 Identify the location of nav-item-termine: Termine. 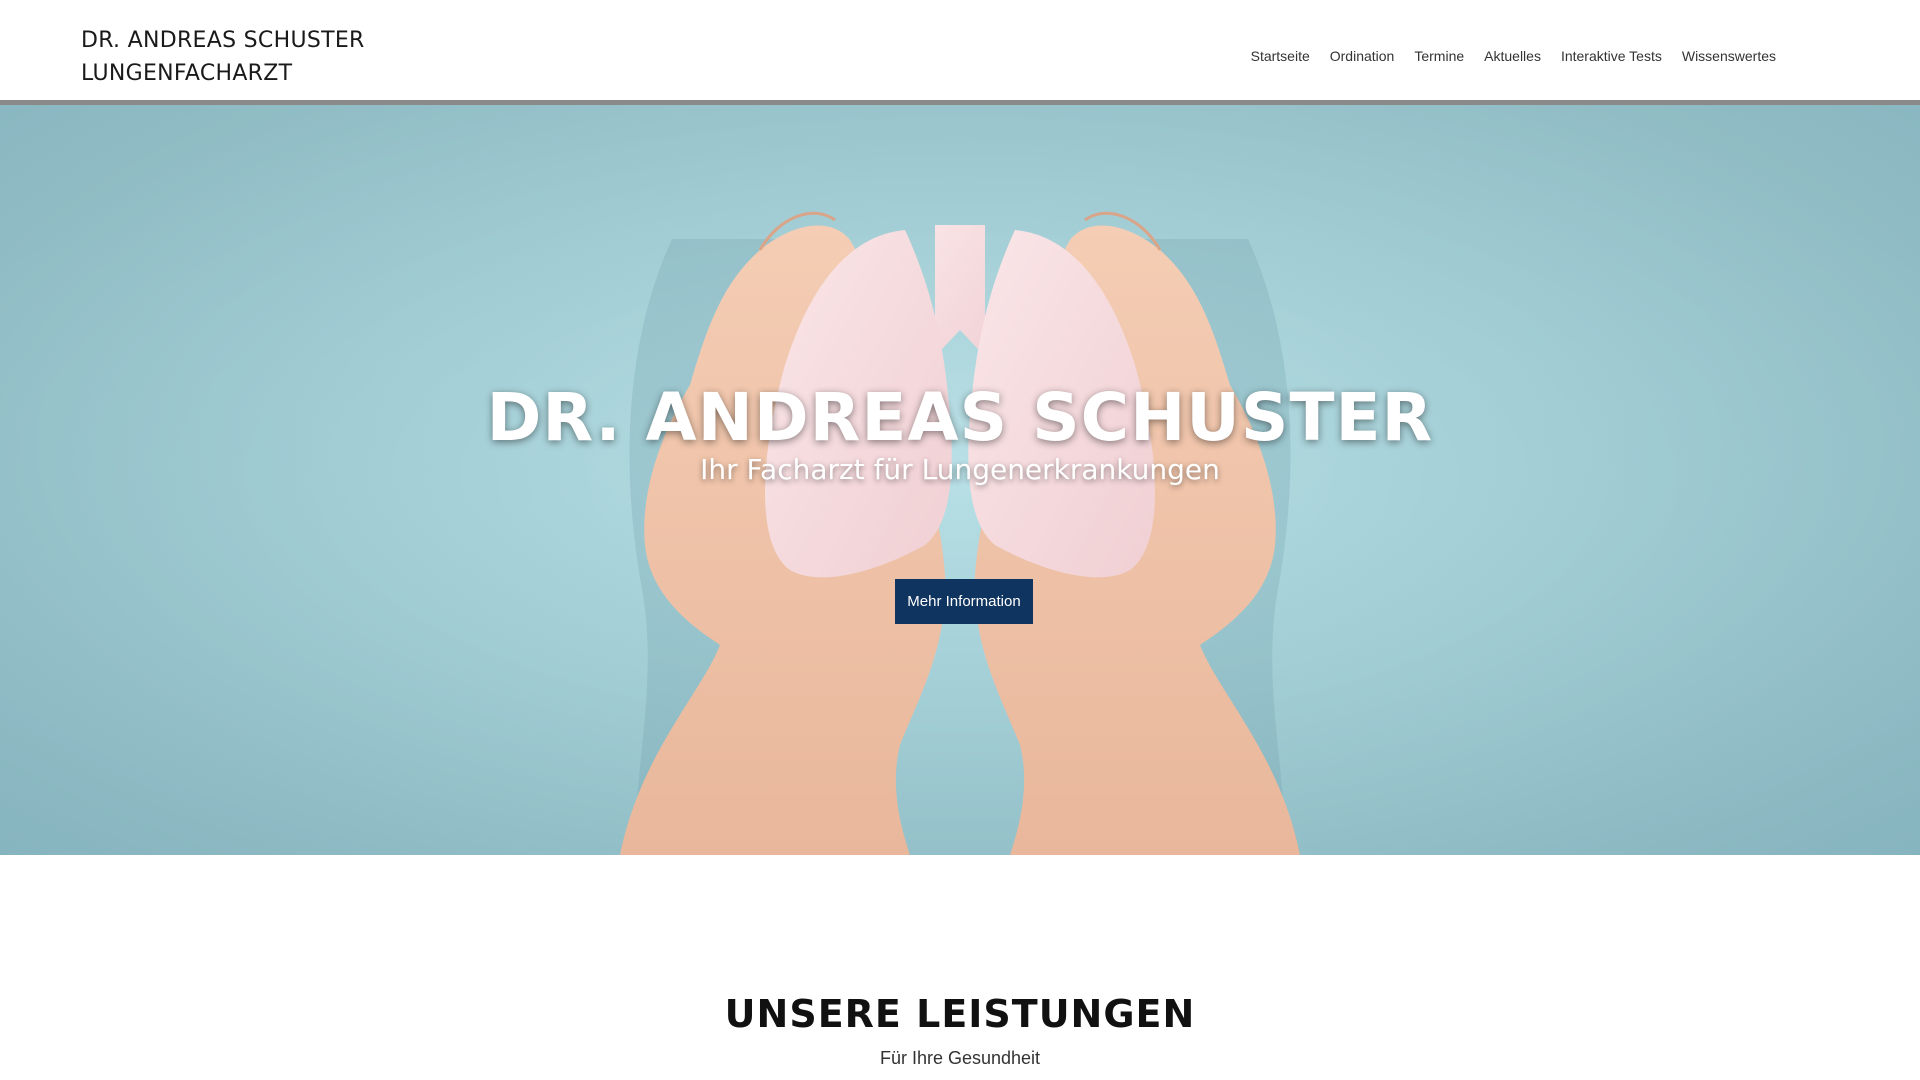
(1439, 56).